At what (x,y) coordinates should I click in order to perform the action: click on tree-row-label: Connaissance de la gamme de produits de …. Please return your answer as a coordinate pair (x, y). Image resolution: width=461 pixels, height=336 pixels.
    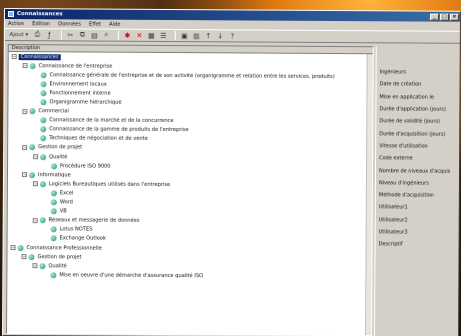
    Looking at the image, I should click on (119, 130).